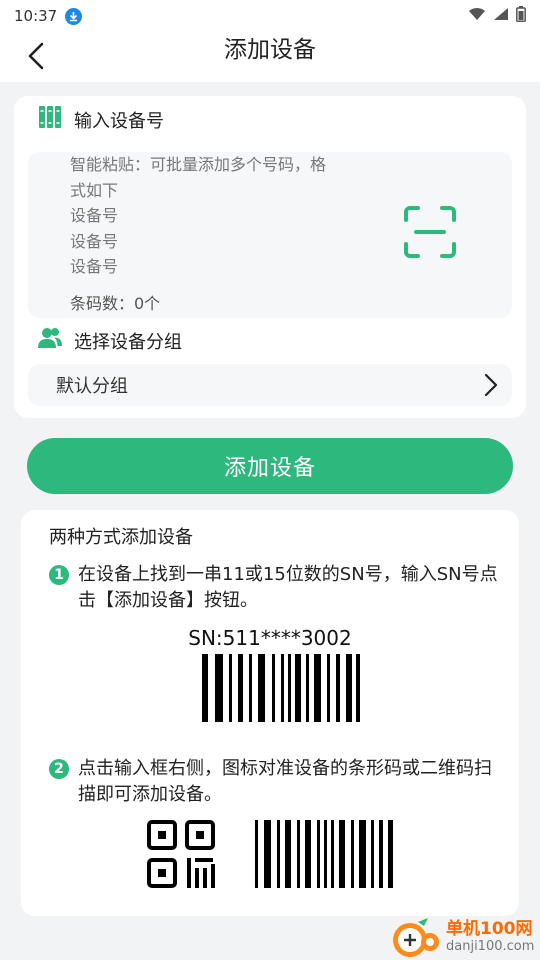 The image size is (540, 960). I want to click on device-number-header: 输入设备号, so click(101, 119).